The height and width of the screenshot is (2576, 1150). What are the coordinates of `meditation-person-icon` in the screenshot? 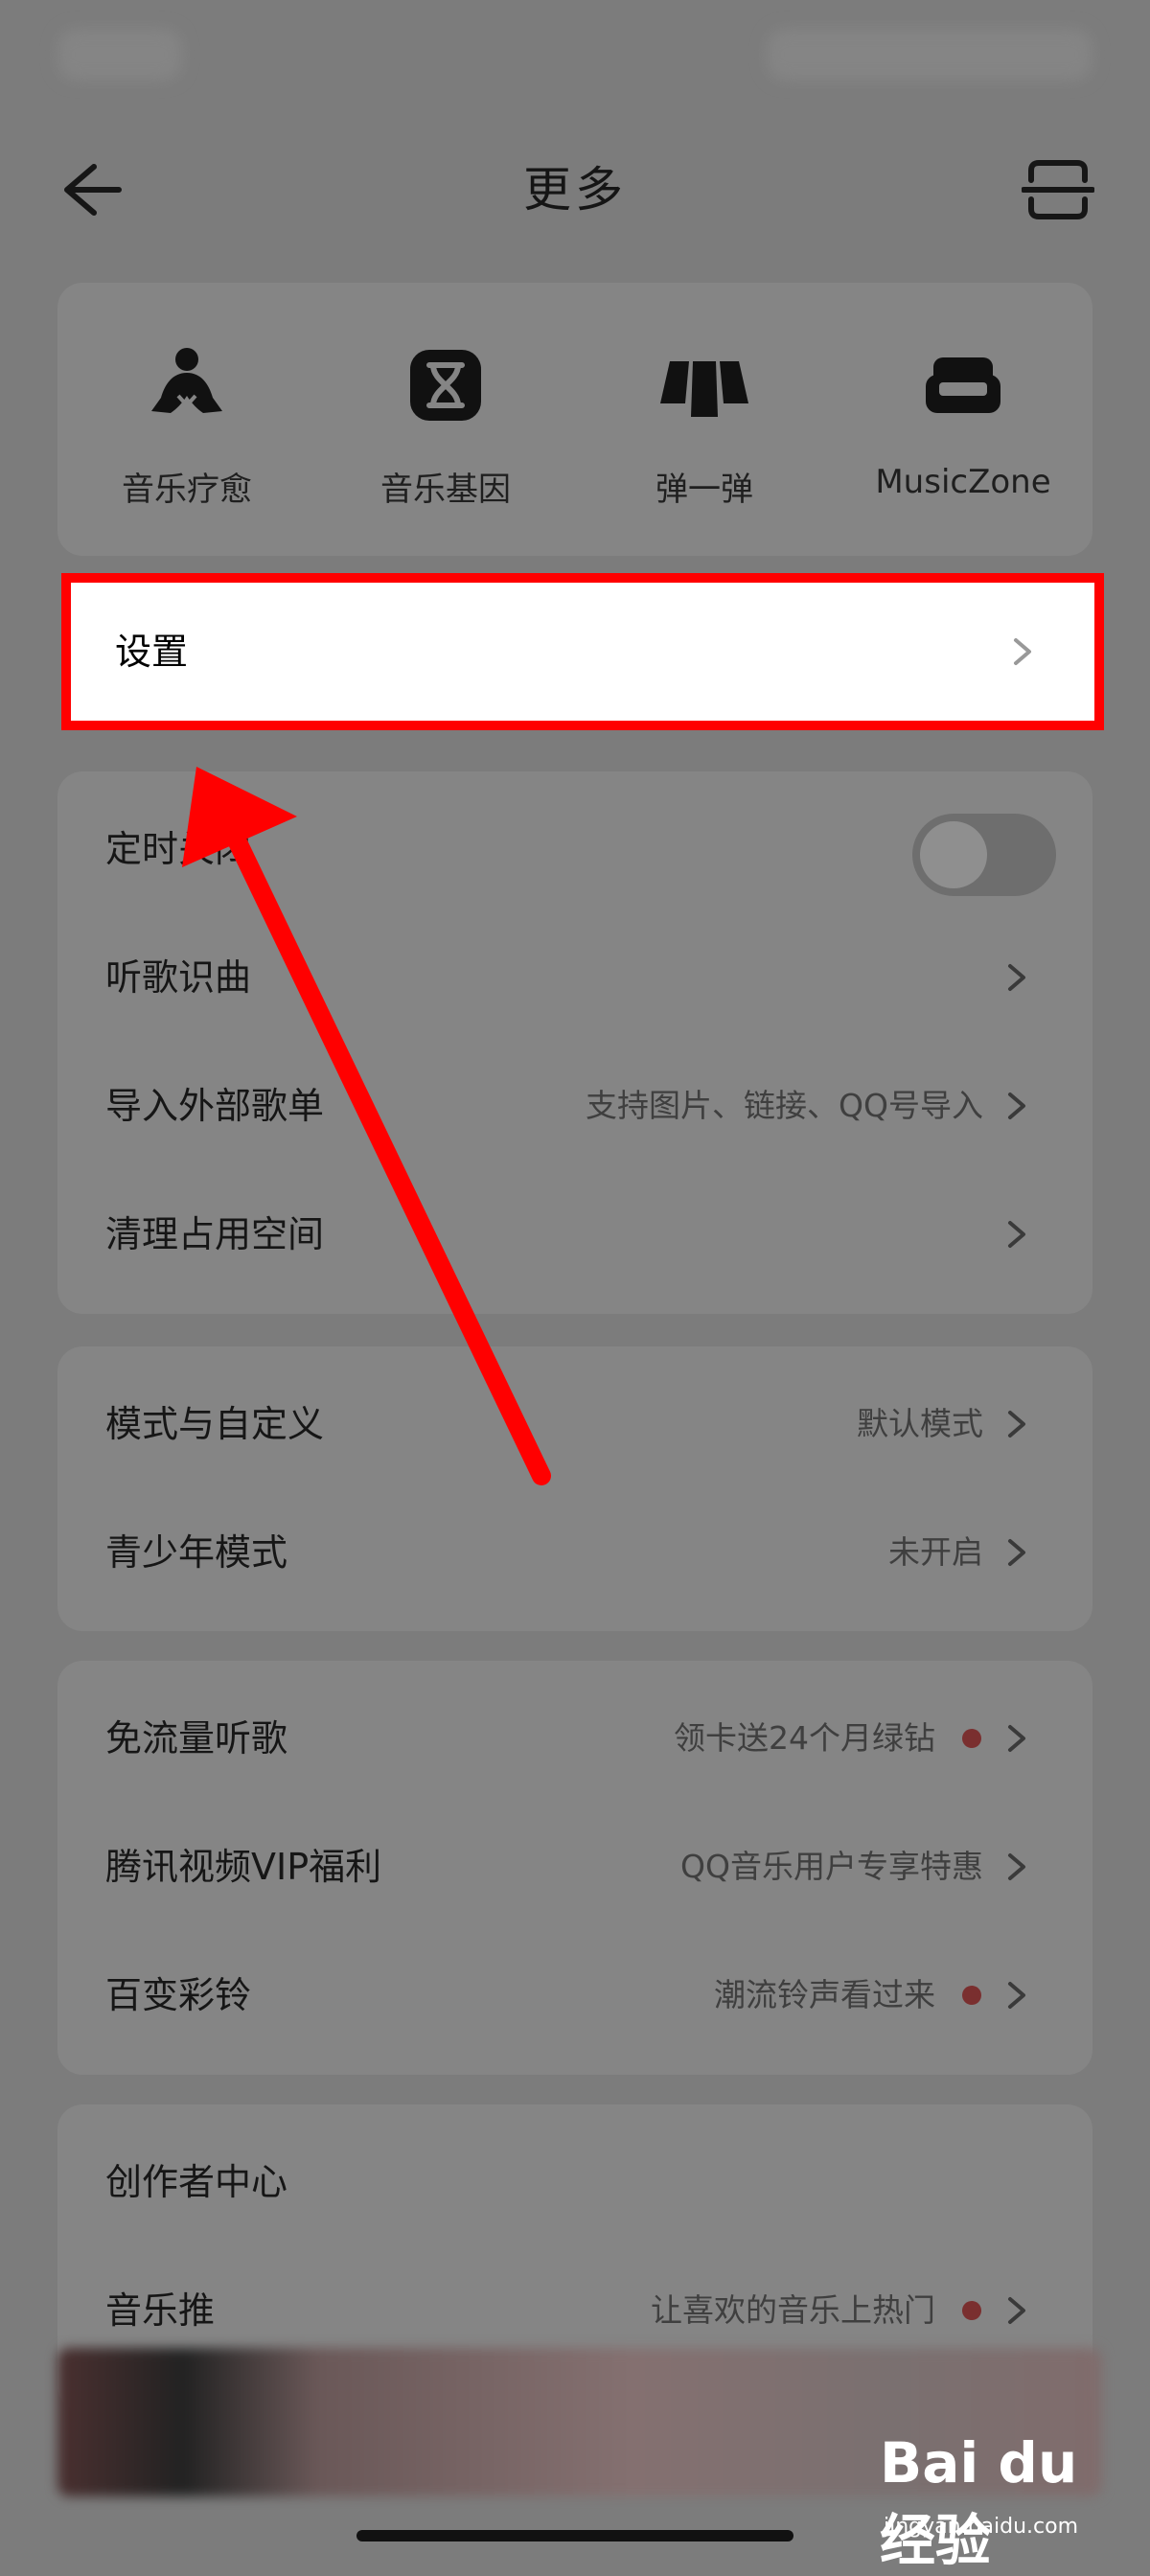 It's located at (186, 380).